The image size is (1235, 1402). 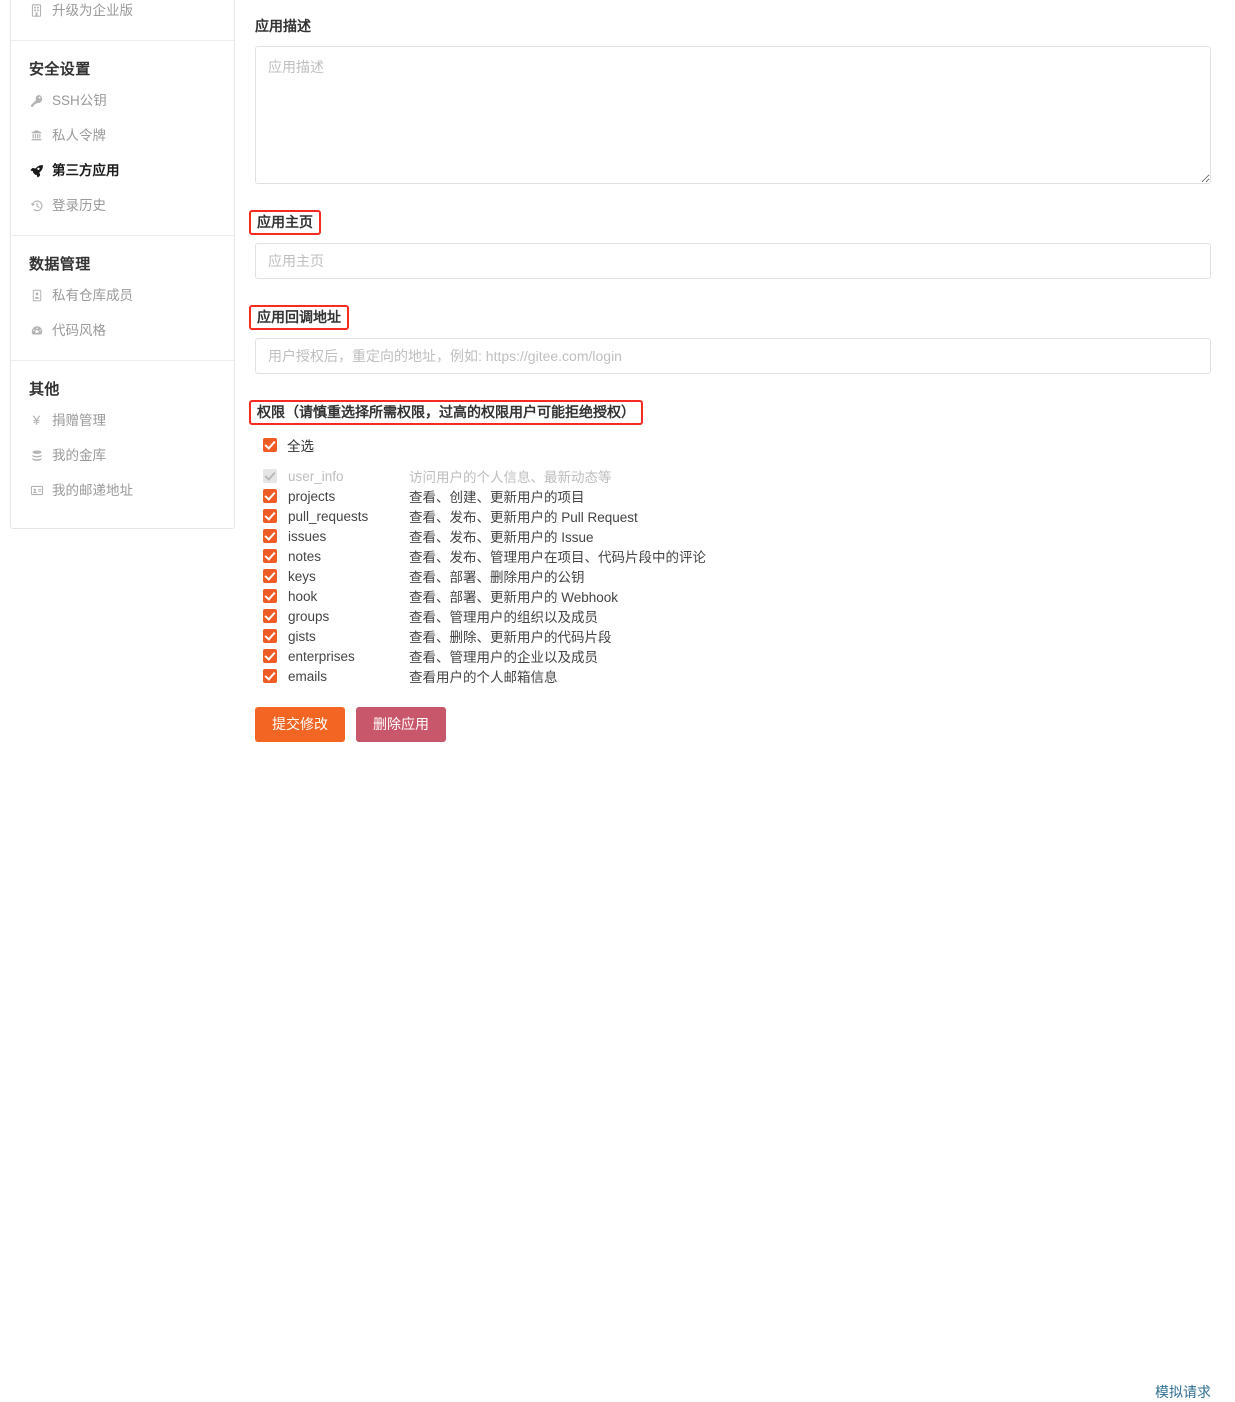 What do you see at coordinates (122, 330) in the screenshot?
I see `sidebar-item-code-style: 代码风格` at bounding box center [122, 330].